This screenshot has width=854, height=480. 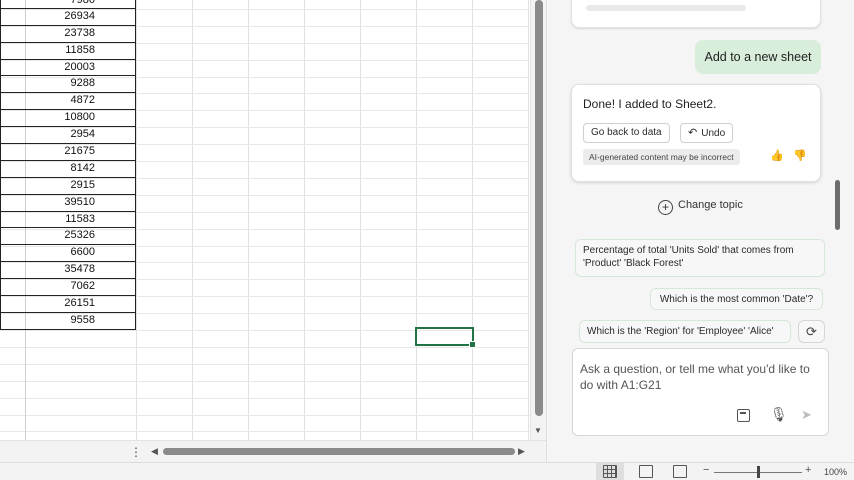 What do you see at coordinates (835, 472) in the screenshot?
I see `zoom-level: 100%` at bounding box center [835, 472].